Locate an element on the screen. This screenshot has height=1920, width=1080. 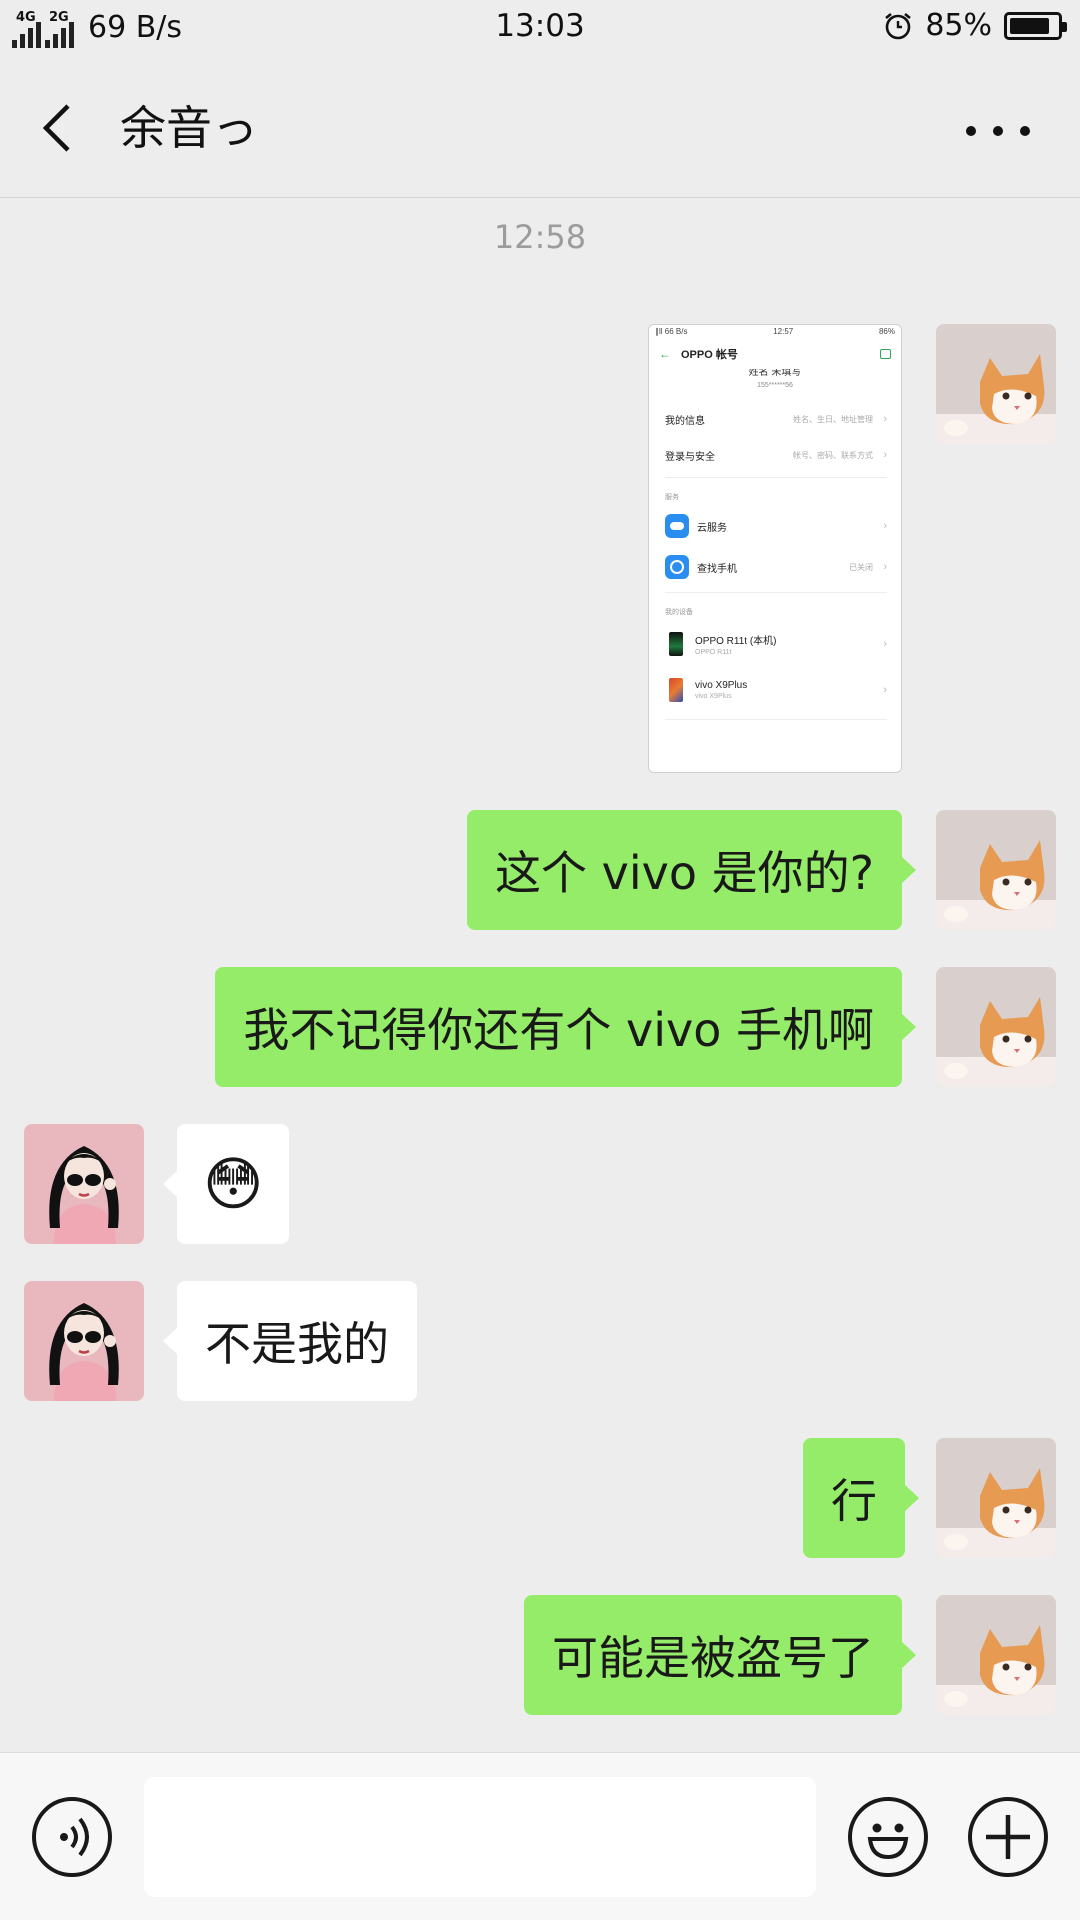
chat-header: 余音っ is located at coordinates (540, 127).